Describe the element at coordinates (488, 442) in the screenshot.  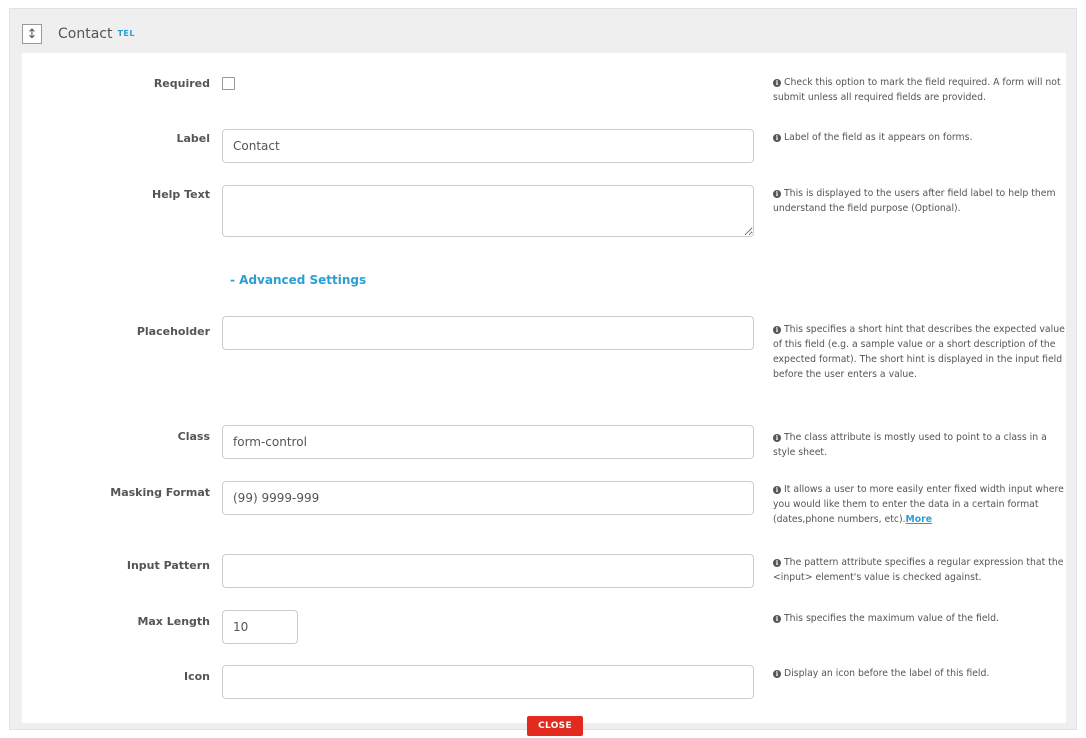
I see `class-input` at that location.